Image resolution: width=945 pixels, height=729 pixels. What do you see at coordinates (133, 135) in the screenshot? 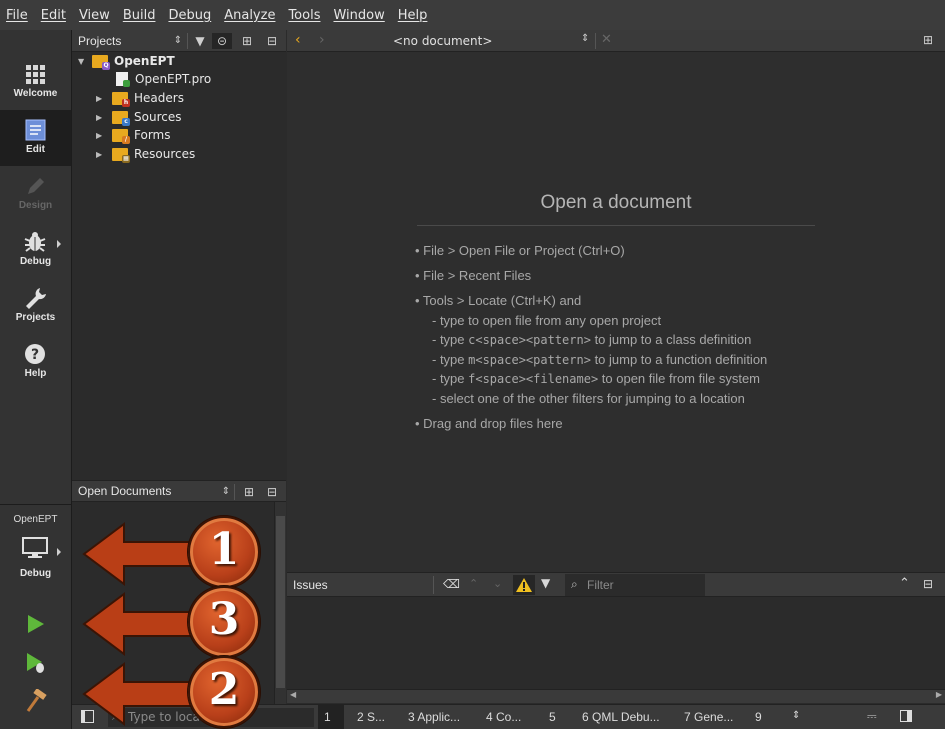
I see `tree-item: ▶ / Forms` at bounding box center [133, 135].